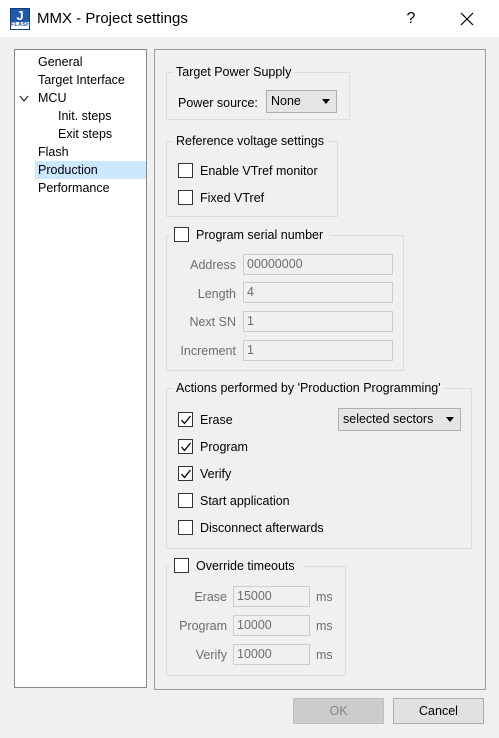  I want to click on close-button, so click(467, 19).